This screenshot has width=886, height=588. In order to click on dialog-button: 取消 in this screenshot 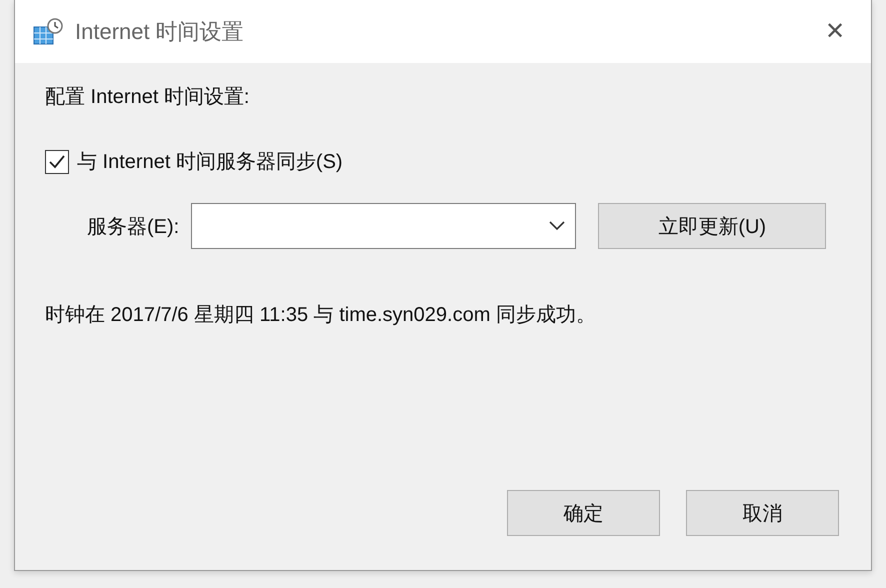, I will do `click(762, 513)`.